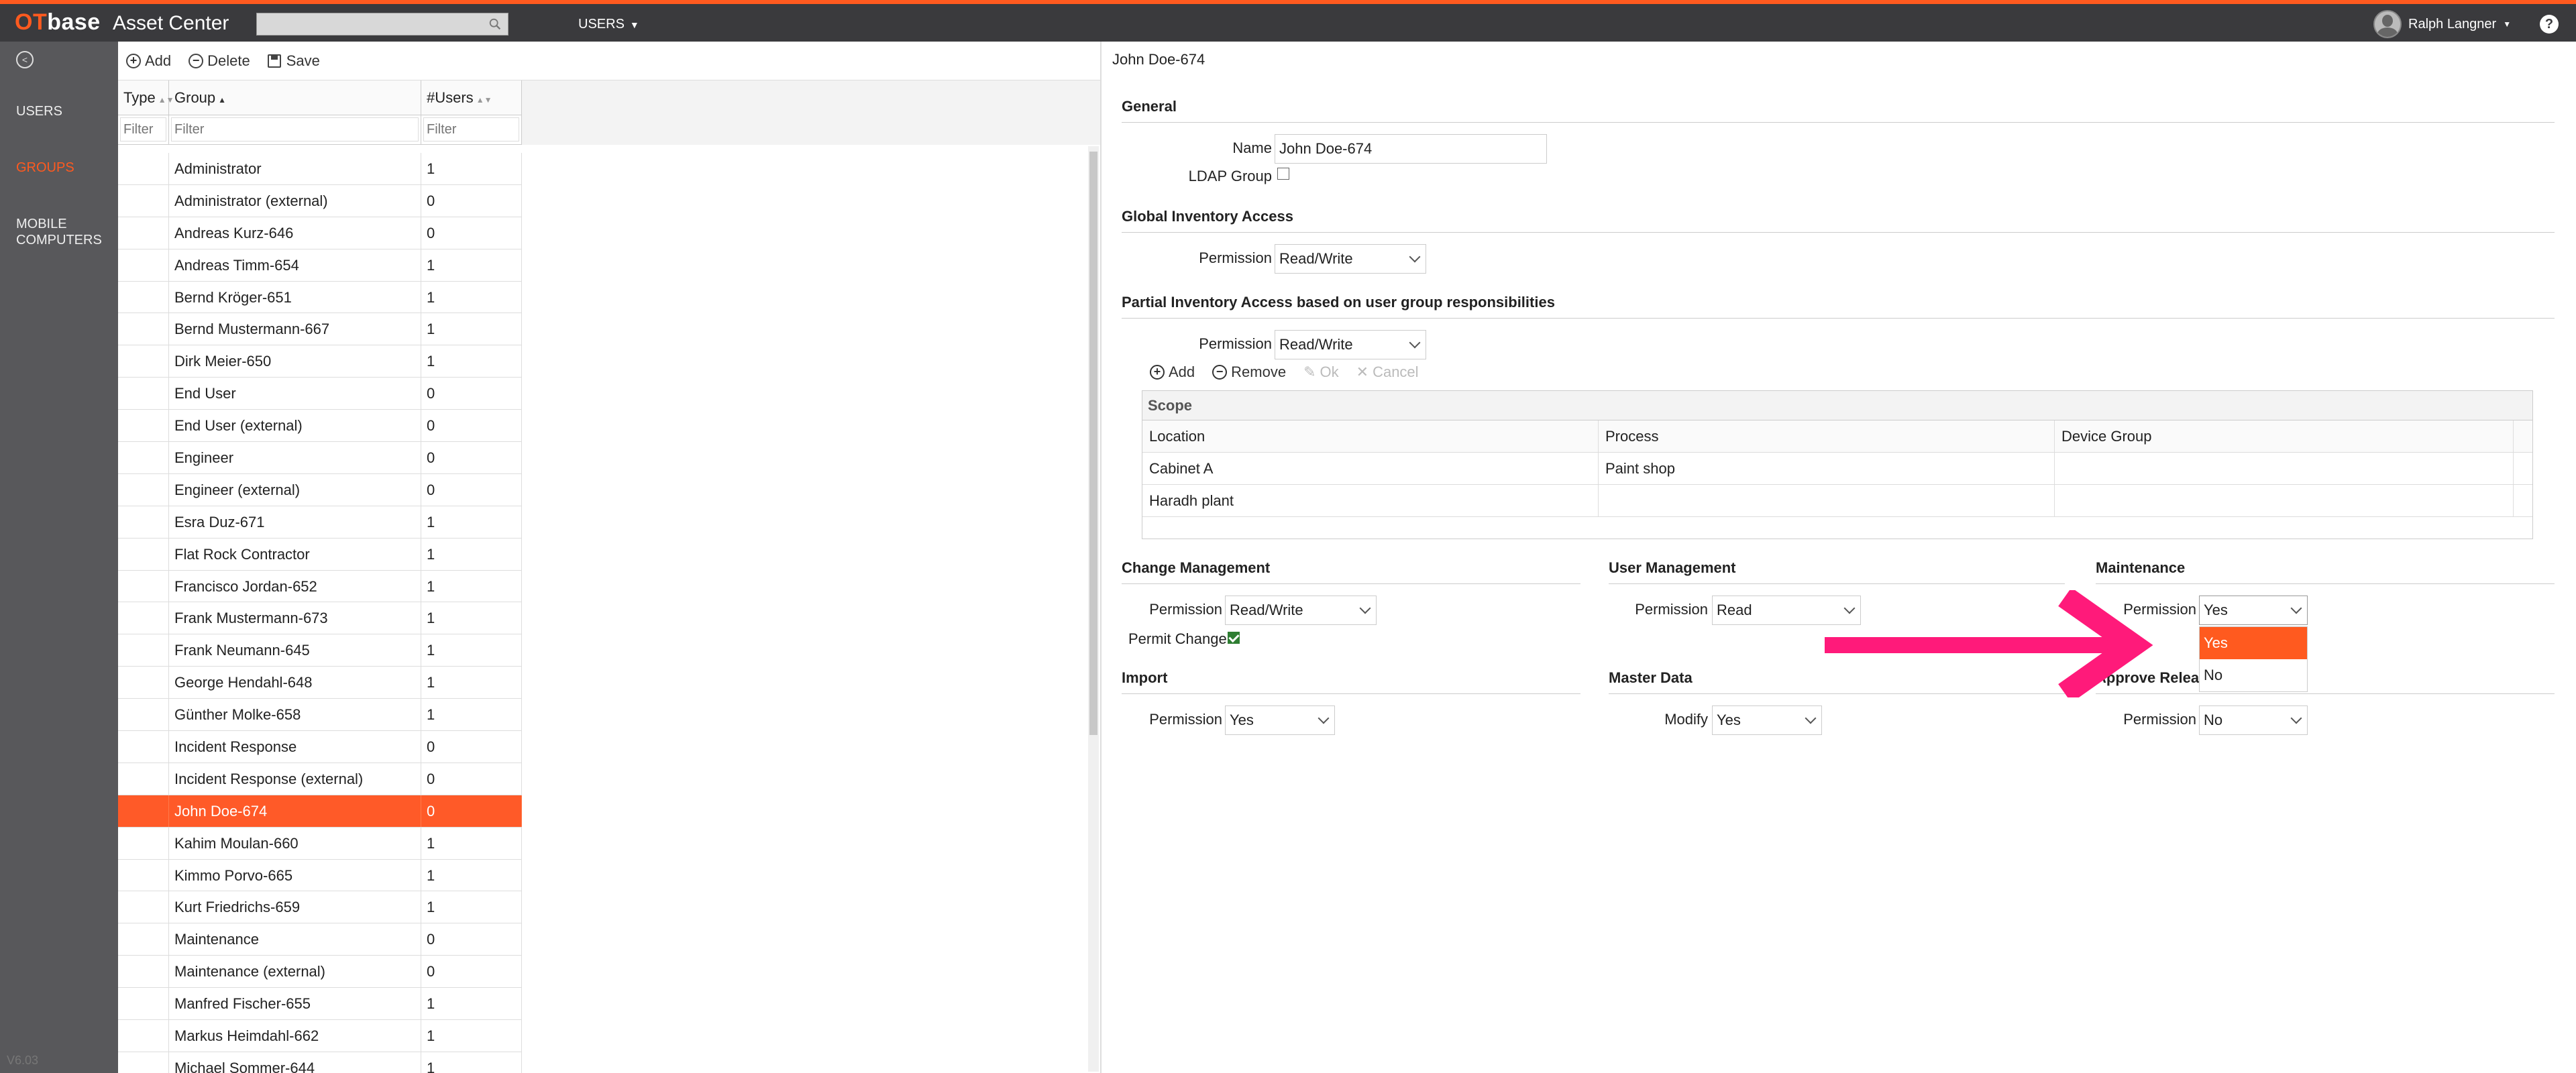 The height and width of the screenshot is (1073, 2576). I want to click on left-sidebar: < USERS GROUPS MOBILE COMPUTERS V6.03, so click(59, 557).